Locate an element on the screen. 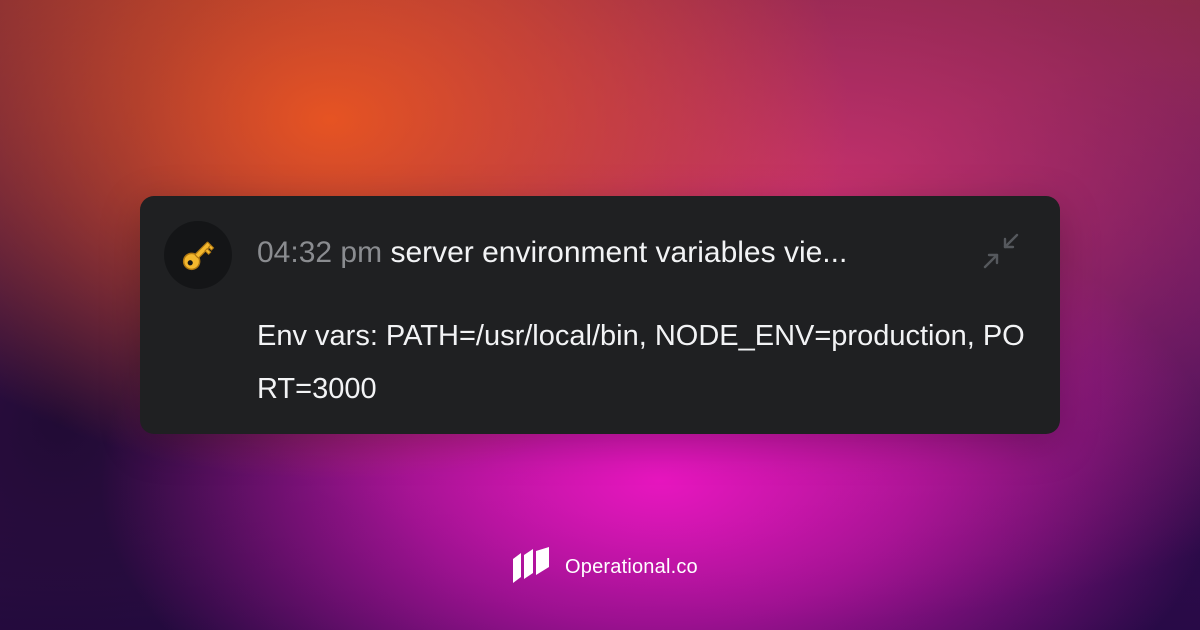  key-icon is located at coordinates (198, 255).